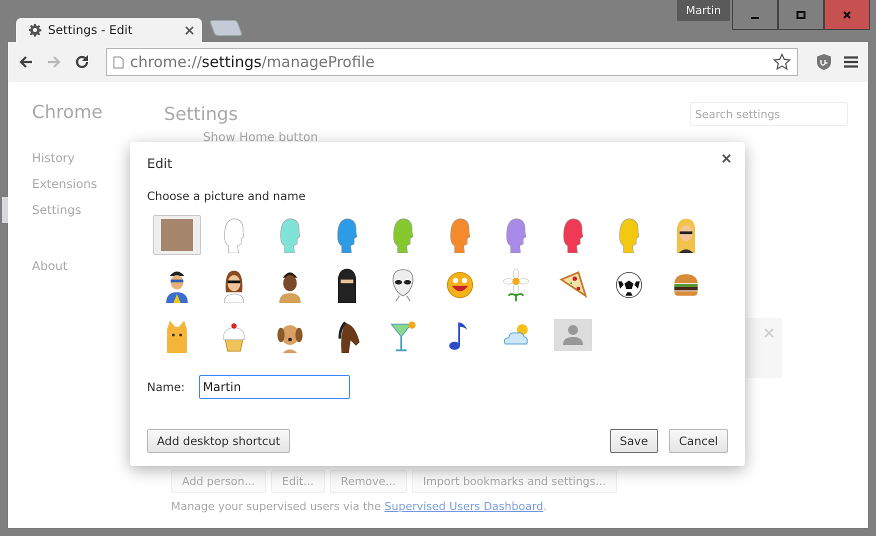 The width and height of the screenshot is (876, 536). What do you see at coordinates (698, 441) in the screenshot?
I see `dialog-button: Cancel` at bounding box center [698, 441].